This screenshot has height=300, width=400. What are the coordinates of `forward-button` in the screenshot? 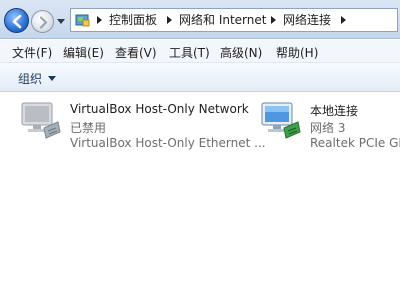 It's located at (42, 21).